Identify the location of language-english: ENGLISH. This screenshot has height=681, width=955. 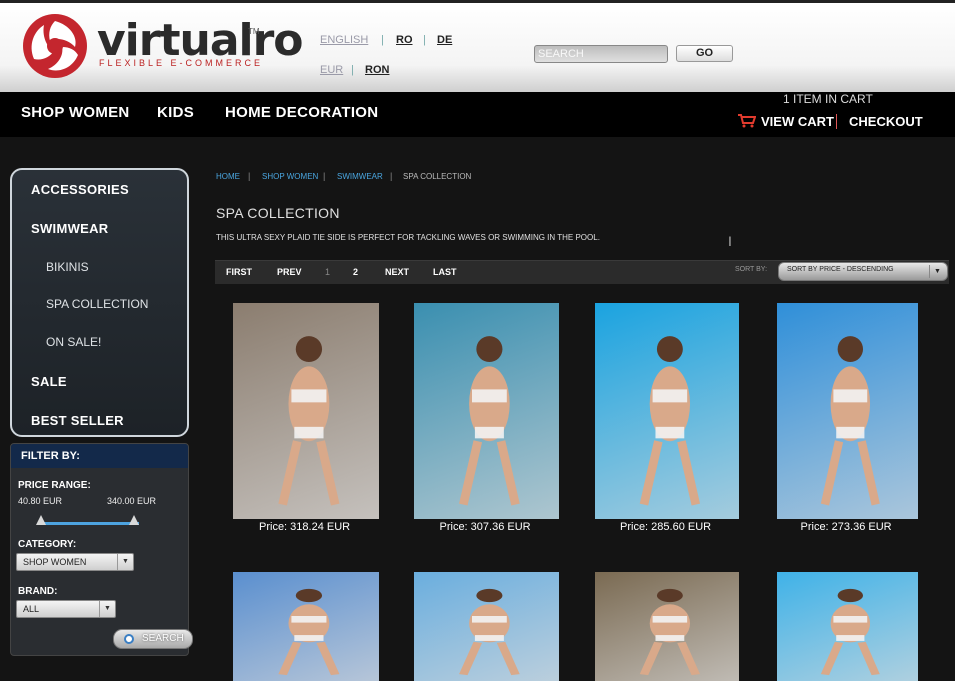
(344, 40).